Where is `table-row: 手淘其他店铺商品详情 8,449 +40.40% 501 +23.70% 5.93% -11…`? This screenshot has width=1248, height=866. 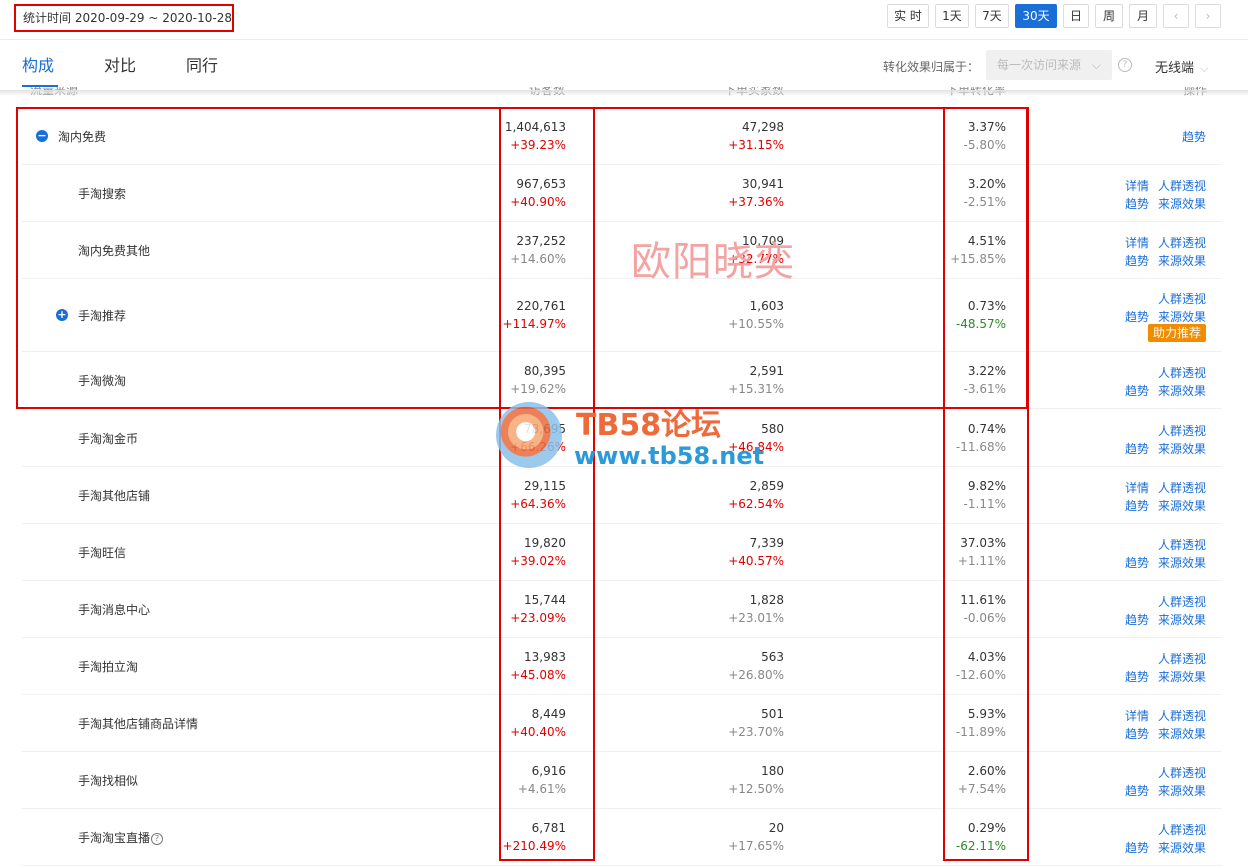 table-row: 手淘其他店铺商品详情 8,449 +40.40% 501 +23.70% 5.93% -11… is located at coordinates (624, 722).